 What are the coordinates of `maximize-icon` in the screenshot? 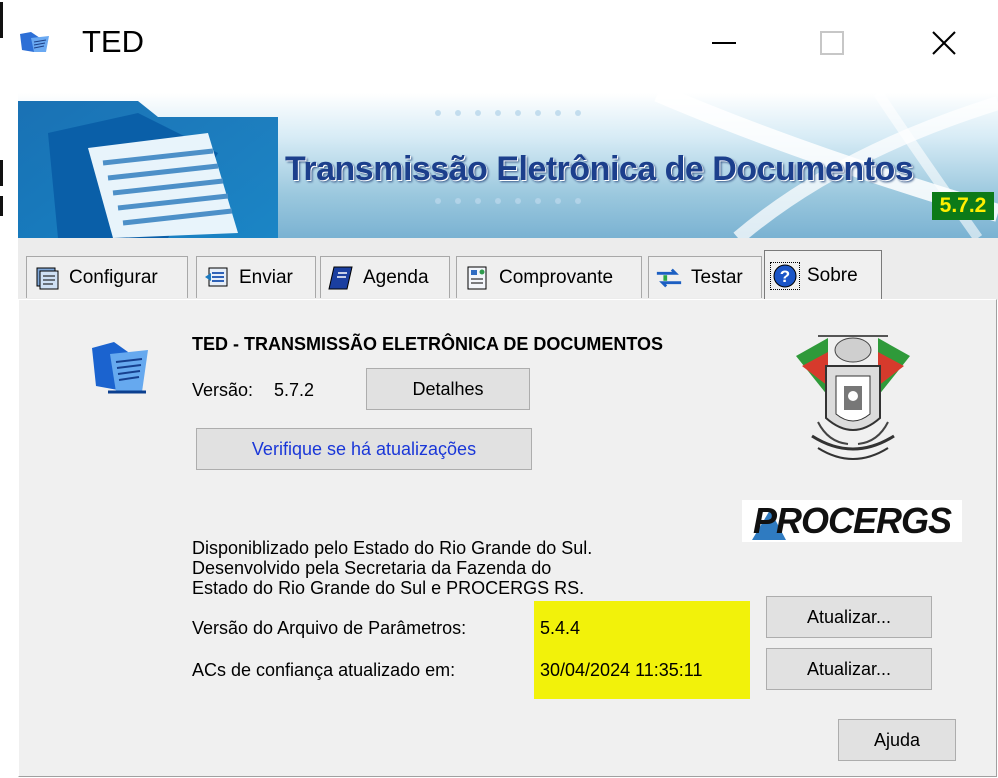 It's located at (832, 43).